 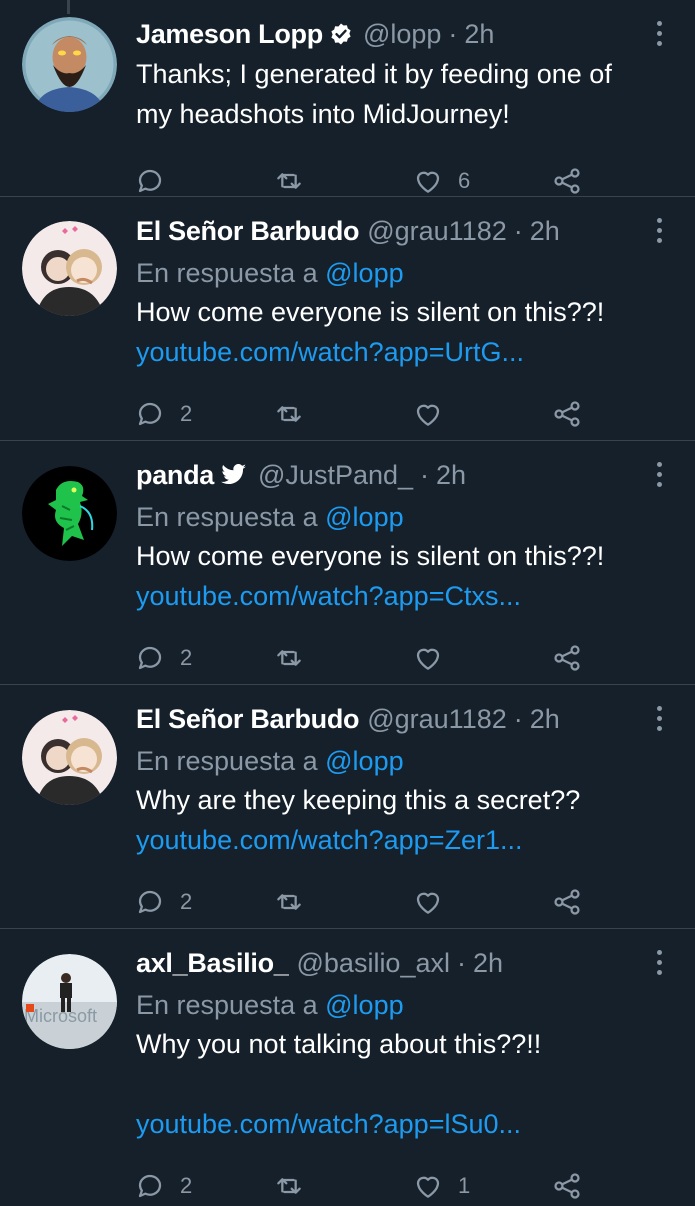 What do you see at coordinates (402, 34) in the screenshot?
I see `author-handle: @lopp` at bounding box center [402, 34].